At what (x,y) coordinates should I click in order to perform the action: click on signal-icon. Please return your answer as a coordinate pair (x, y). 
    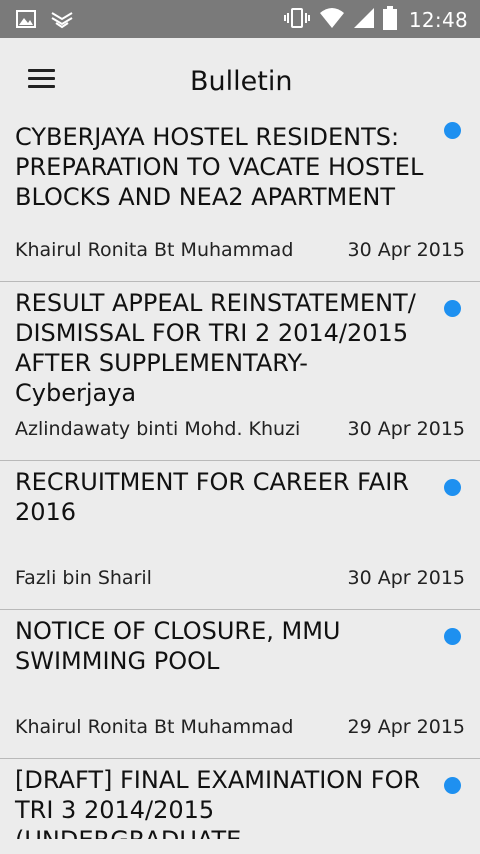
    Looking at the image, I should click on (364, 20).